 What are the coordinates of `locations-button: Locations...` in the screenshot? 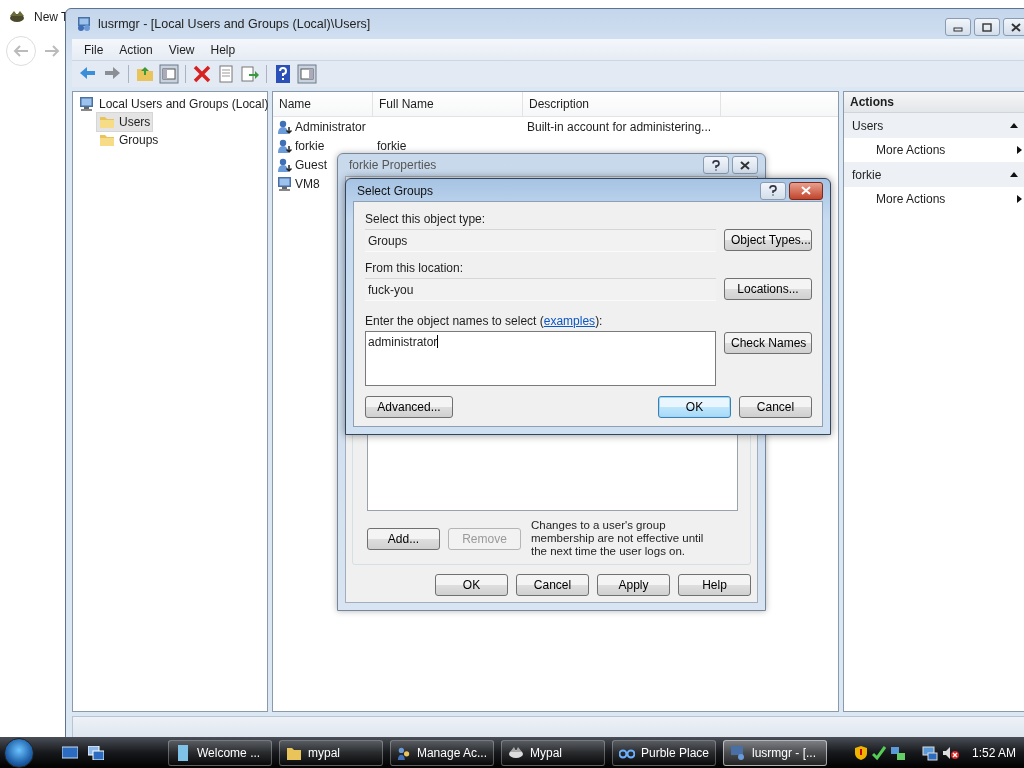 It's located at (768, 289).